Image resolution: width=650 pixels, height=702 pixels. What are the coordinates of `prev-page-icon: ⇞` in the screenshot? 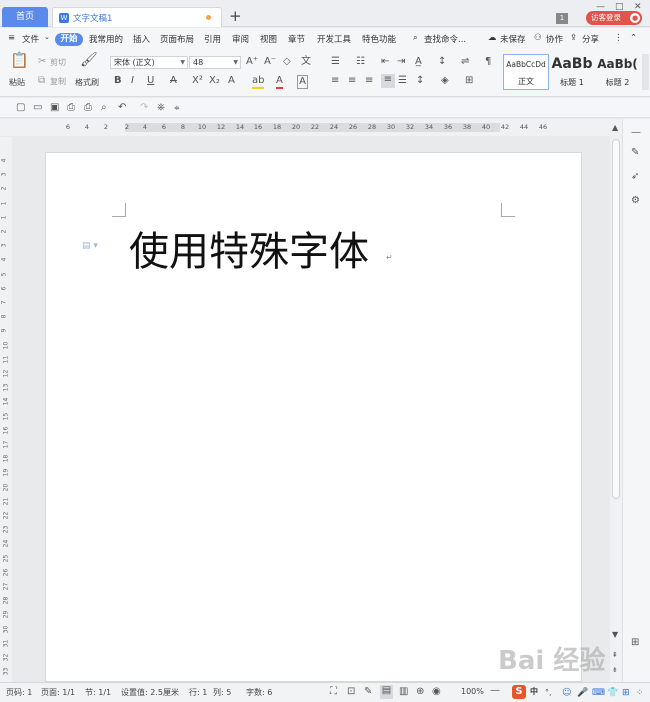 It's located at (615, 655).